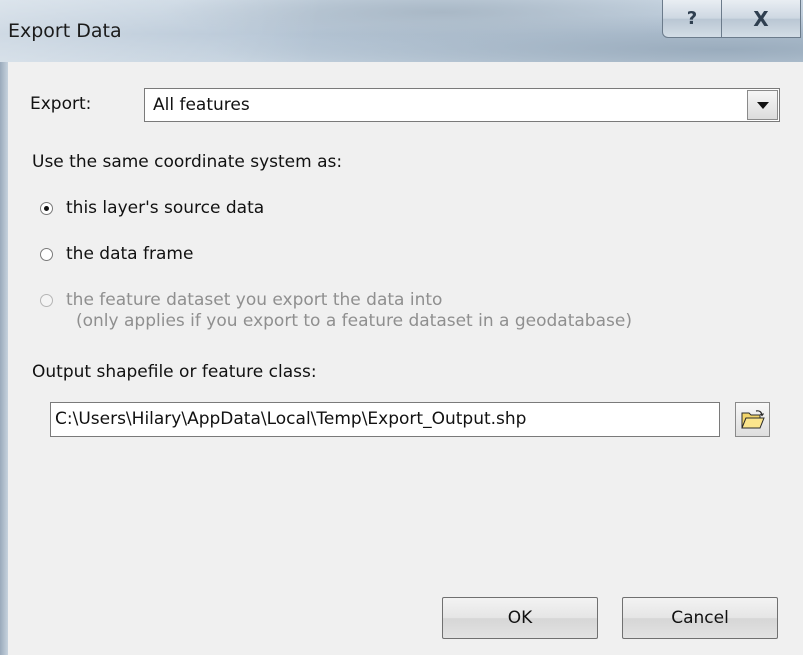 This screenshot has width=803, height=655. Describe the element at coordinates (462, 105) in the screenshot. I see `export-dropdown: All features` at that location.